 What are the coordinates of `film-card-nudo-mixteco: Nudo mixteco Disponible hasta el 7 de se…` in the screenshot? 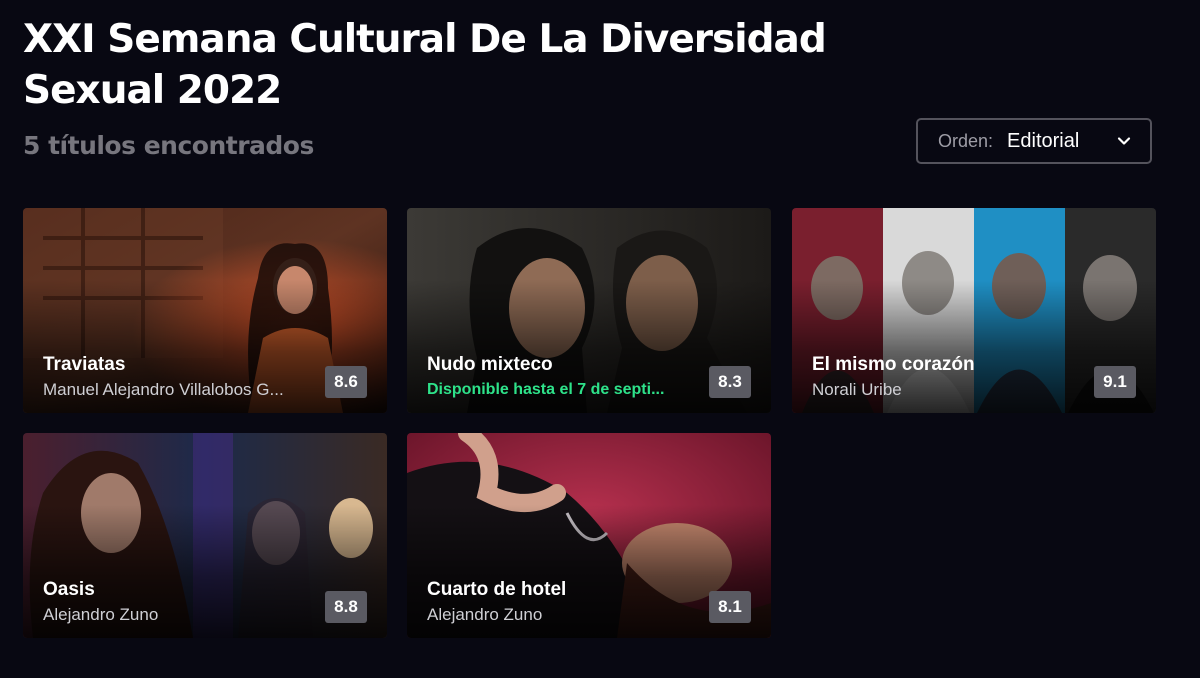 It's located at (589, 310).